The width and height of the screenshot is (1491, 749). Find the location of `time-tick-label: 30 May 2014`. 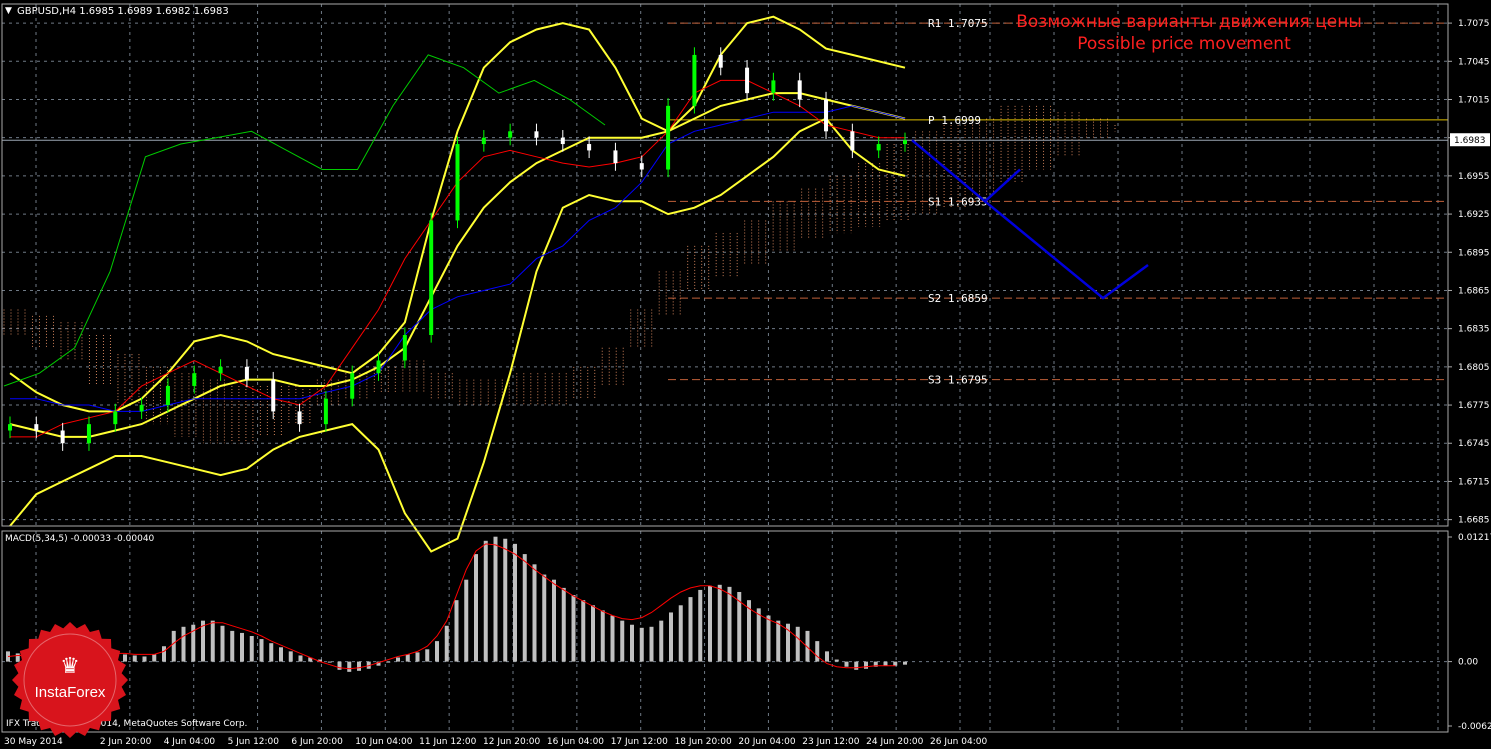

time-tick-label: 30 May 2014 is located at coordinates (33, 742).